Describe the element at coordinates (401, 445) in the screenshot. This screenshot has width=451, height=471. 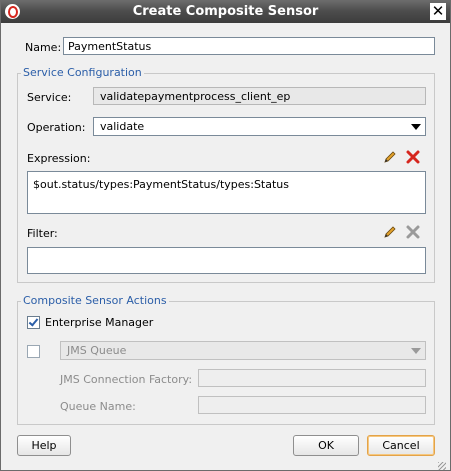
I see `cancel-button: Cancel` at that location.